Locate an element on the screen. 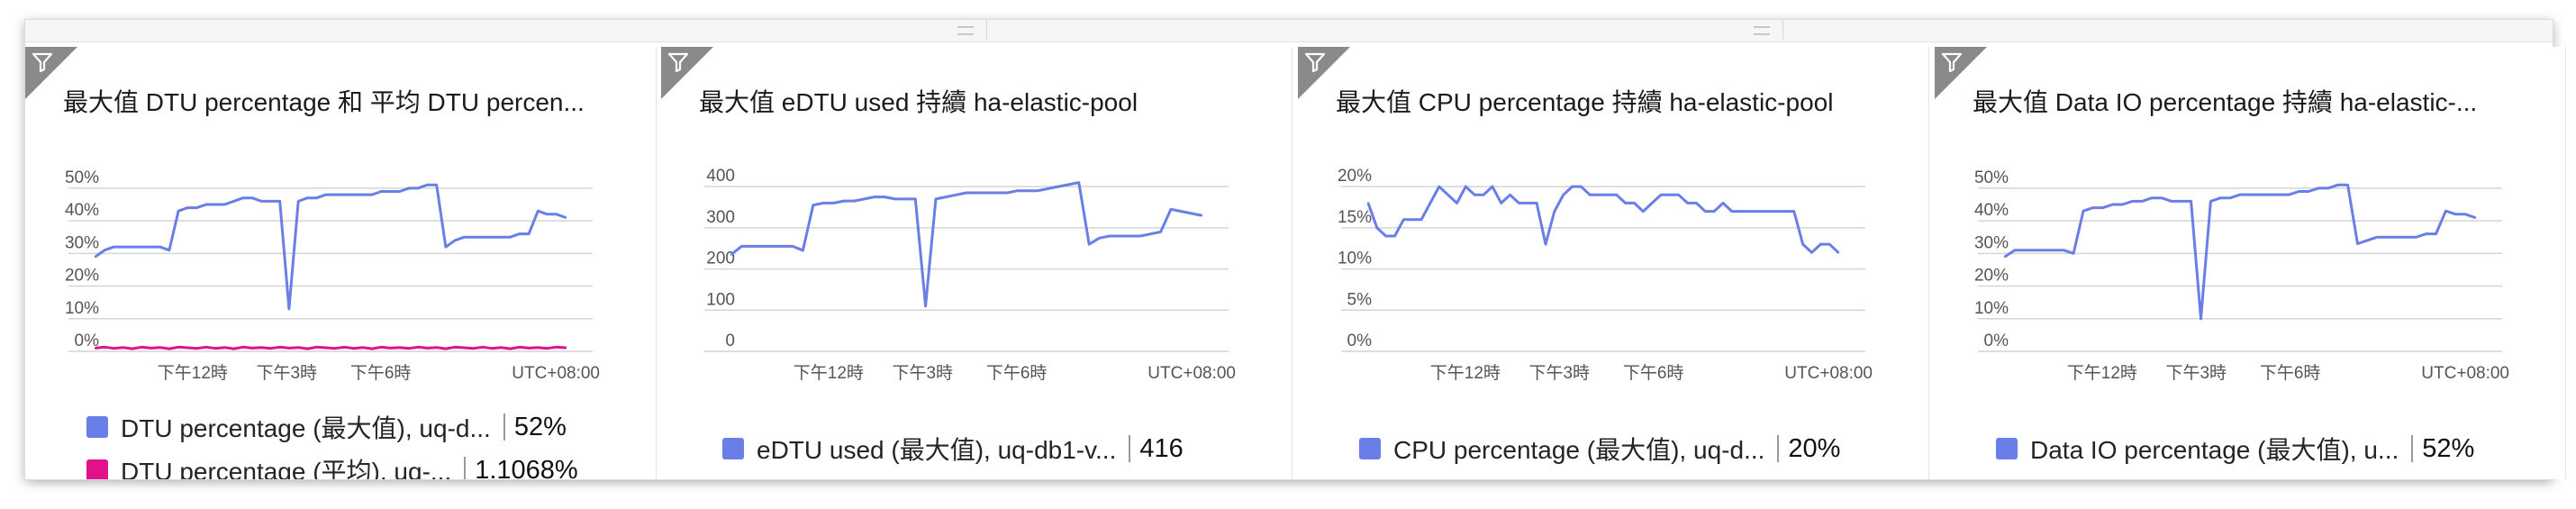  dtu-line-chart: 0%10%20%30%40%50%下午12時 下午3時 下午6時 UTC+08:00 is located at coordinates (332, 275).